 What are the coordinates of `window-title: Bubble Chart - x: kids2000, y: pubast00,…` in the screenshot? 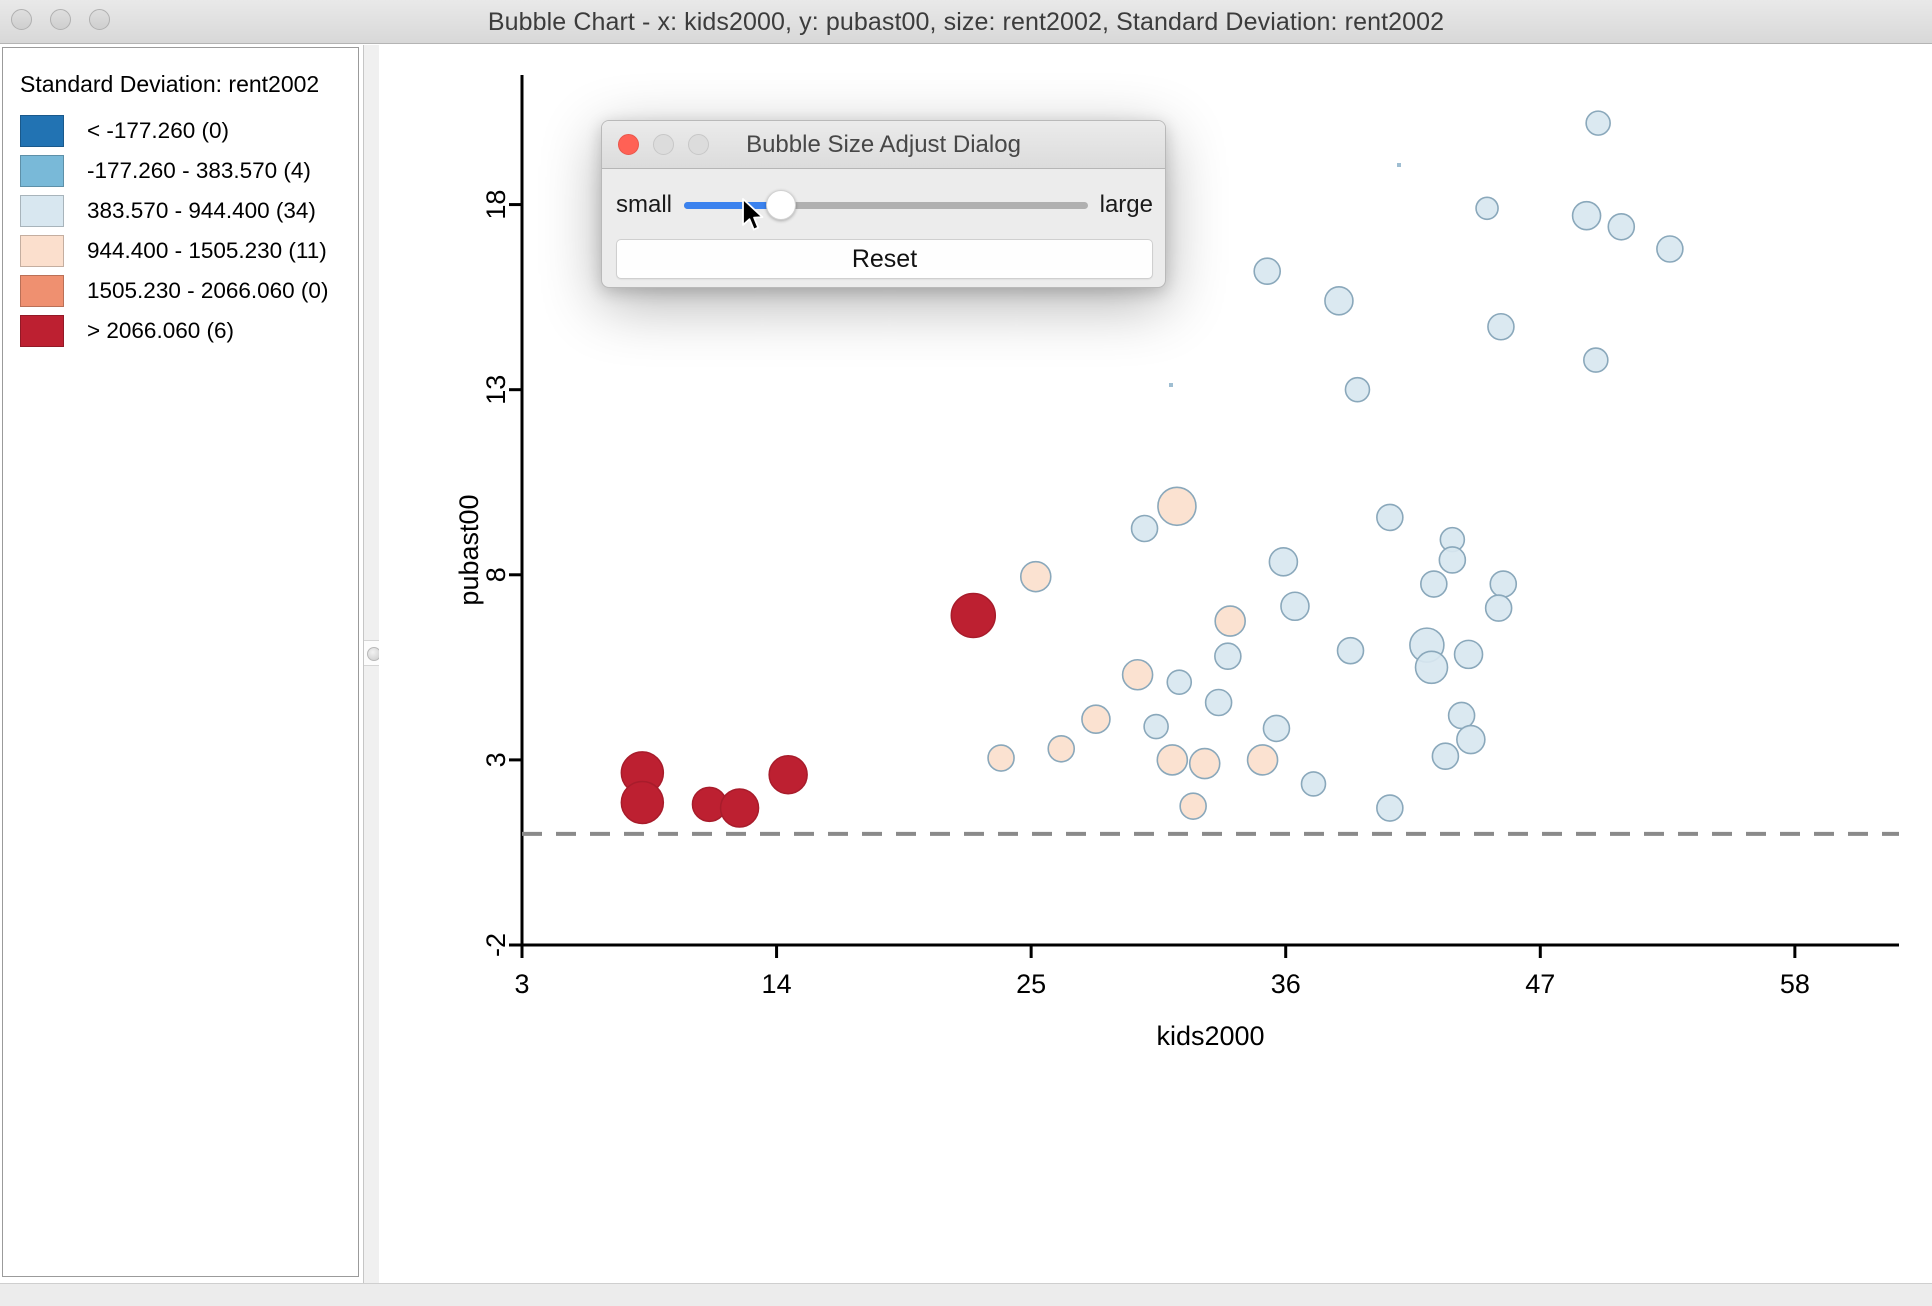 It's located at (966, 22).